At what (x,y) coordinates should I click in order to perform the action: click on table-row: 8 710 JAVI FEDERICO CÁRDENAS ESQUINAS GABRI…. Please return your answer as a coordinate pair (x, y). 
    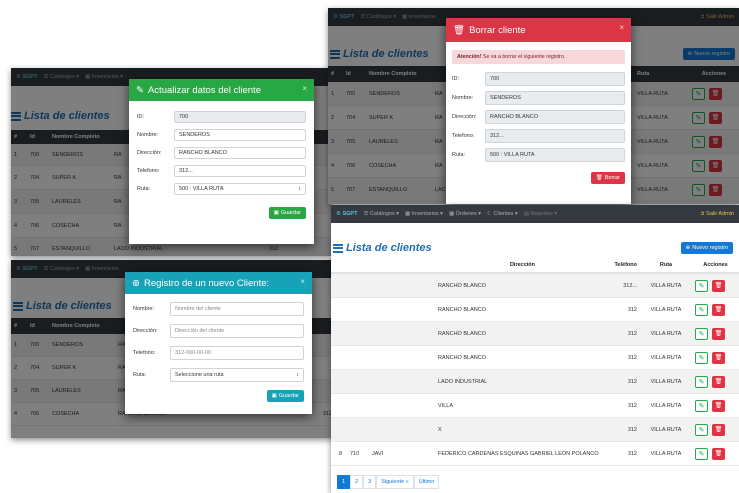
    Looking at the image, I should click on (535, 454).